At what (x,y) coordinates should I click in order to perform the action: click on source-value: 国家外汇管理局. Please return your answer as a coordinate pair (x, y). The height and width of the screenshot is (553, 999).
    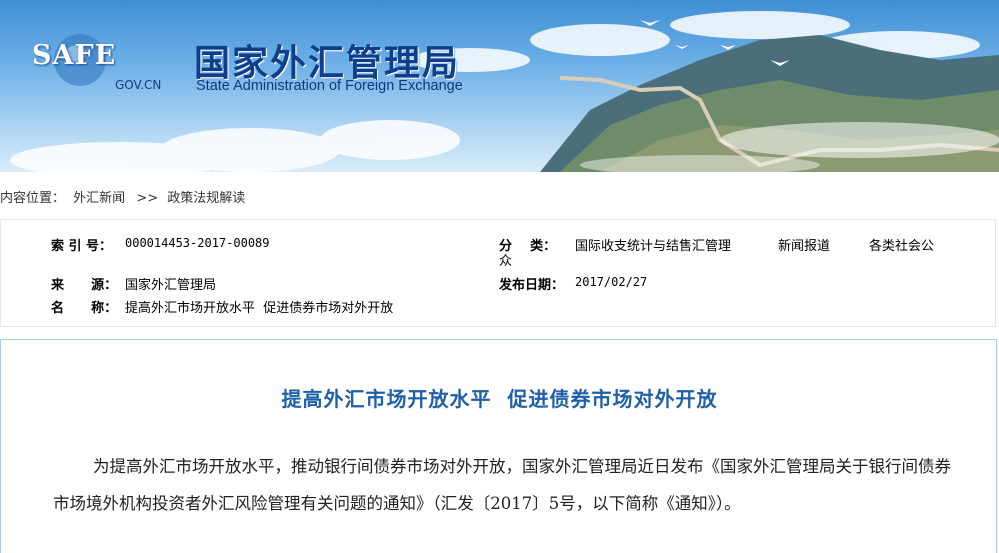
    Looking at the image, I should click on (171, 285).